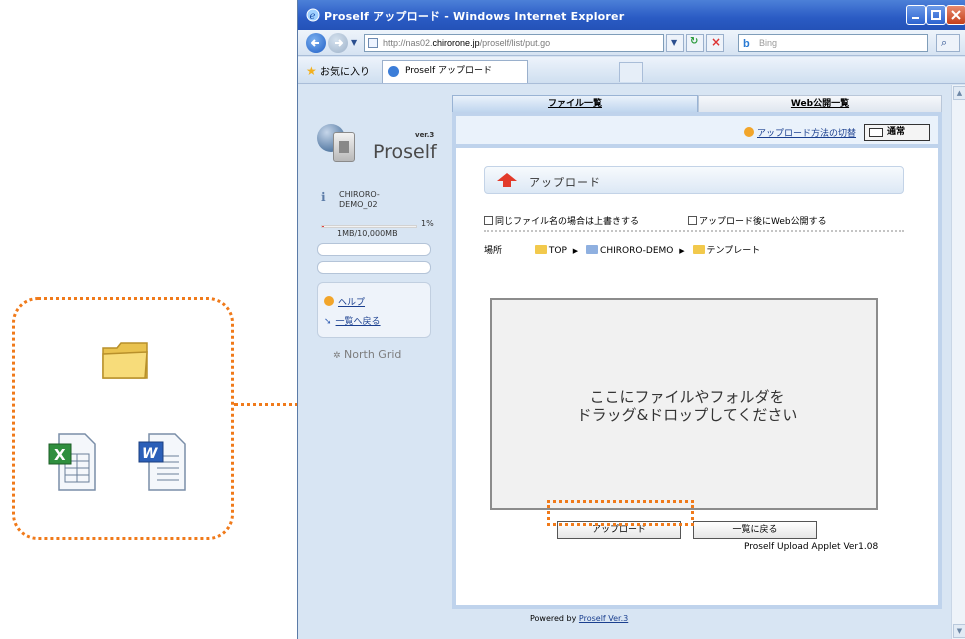 Image resolution: width=965 pixels, height=639 pixels. I want to click on bing-icon: b, so click(746, 44).